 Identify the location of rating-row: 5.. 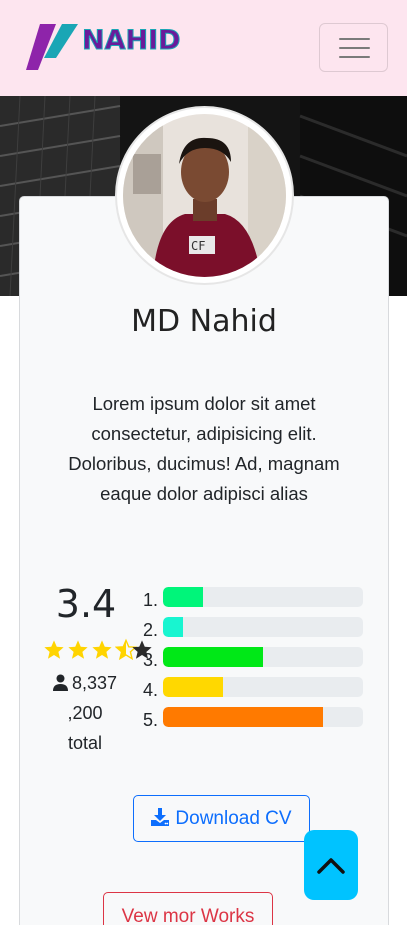
(255, 718).